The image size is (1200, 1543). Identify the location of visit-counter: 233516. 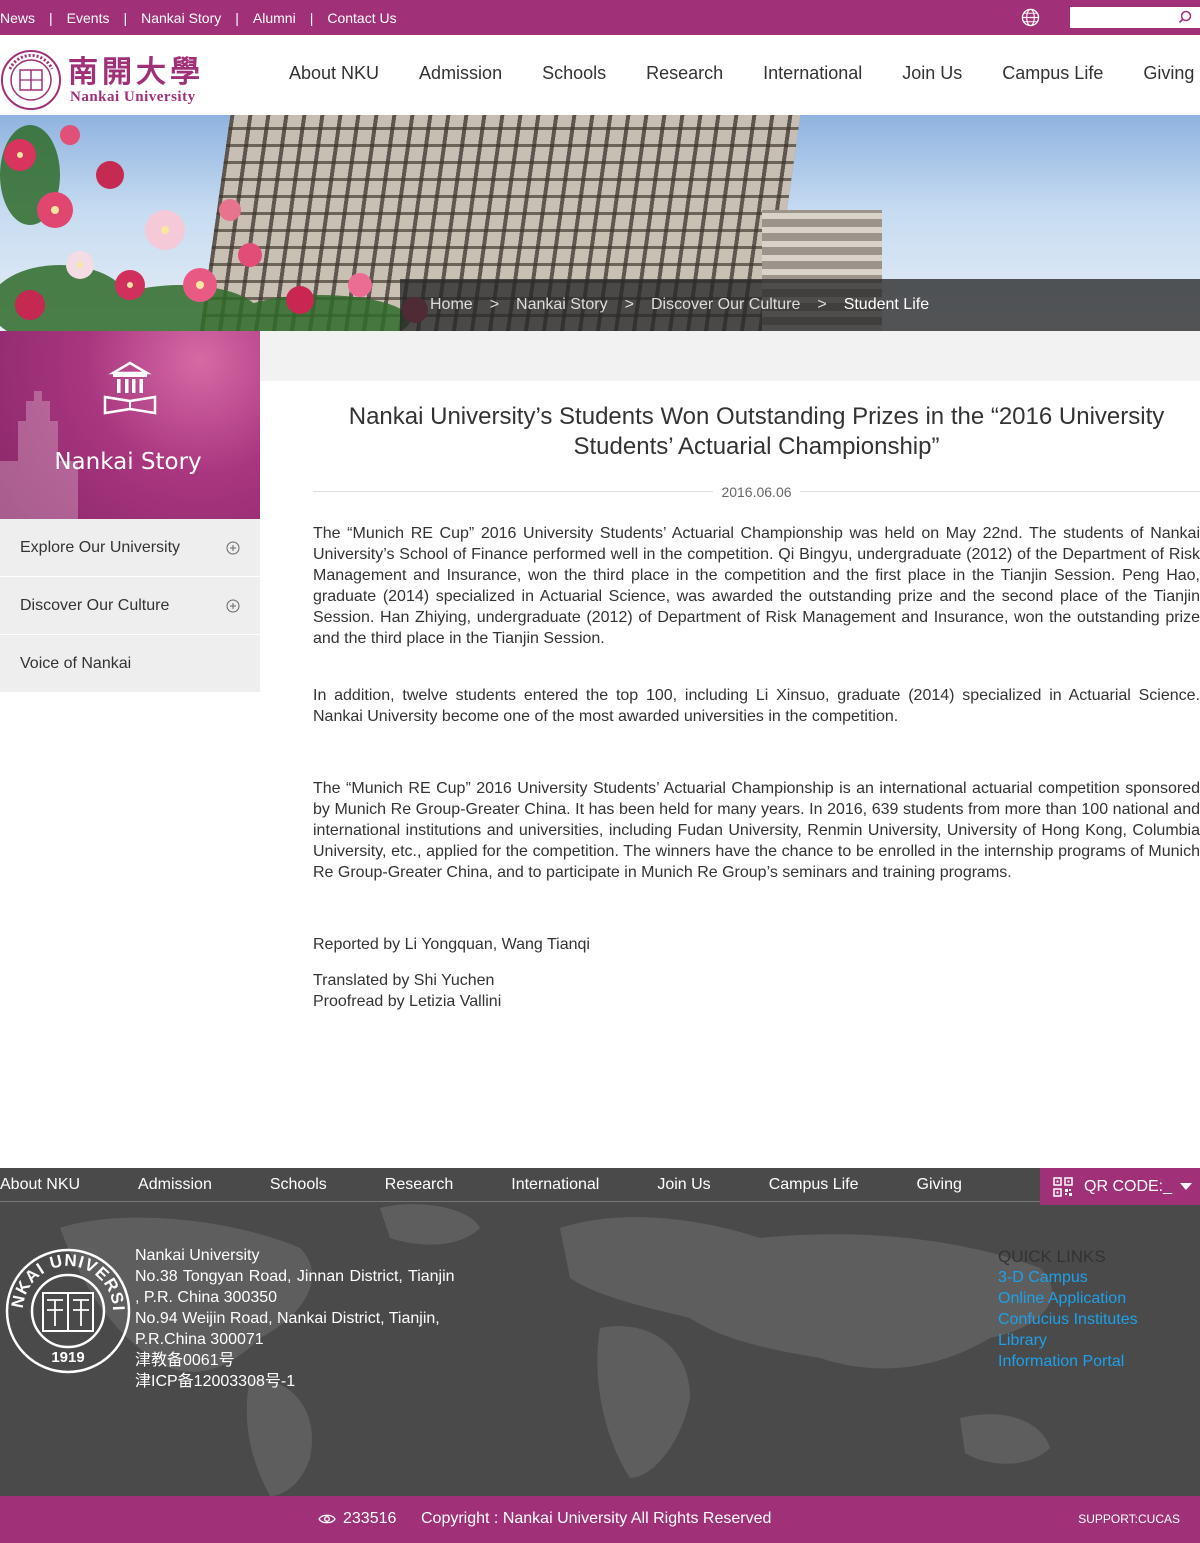
(370, 1518).